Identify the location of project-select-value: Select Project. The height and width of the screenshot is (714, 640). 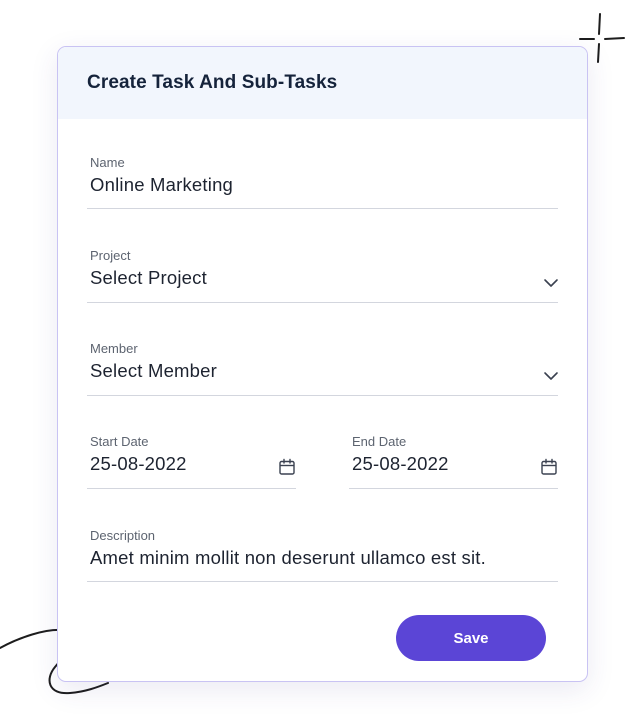
(148, 278).